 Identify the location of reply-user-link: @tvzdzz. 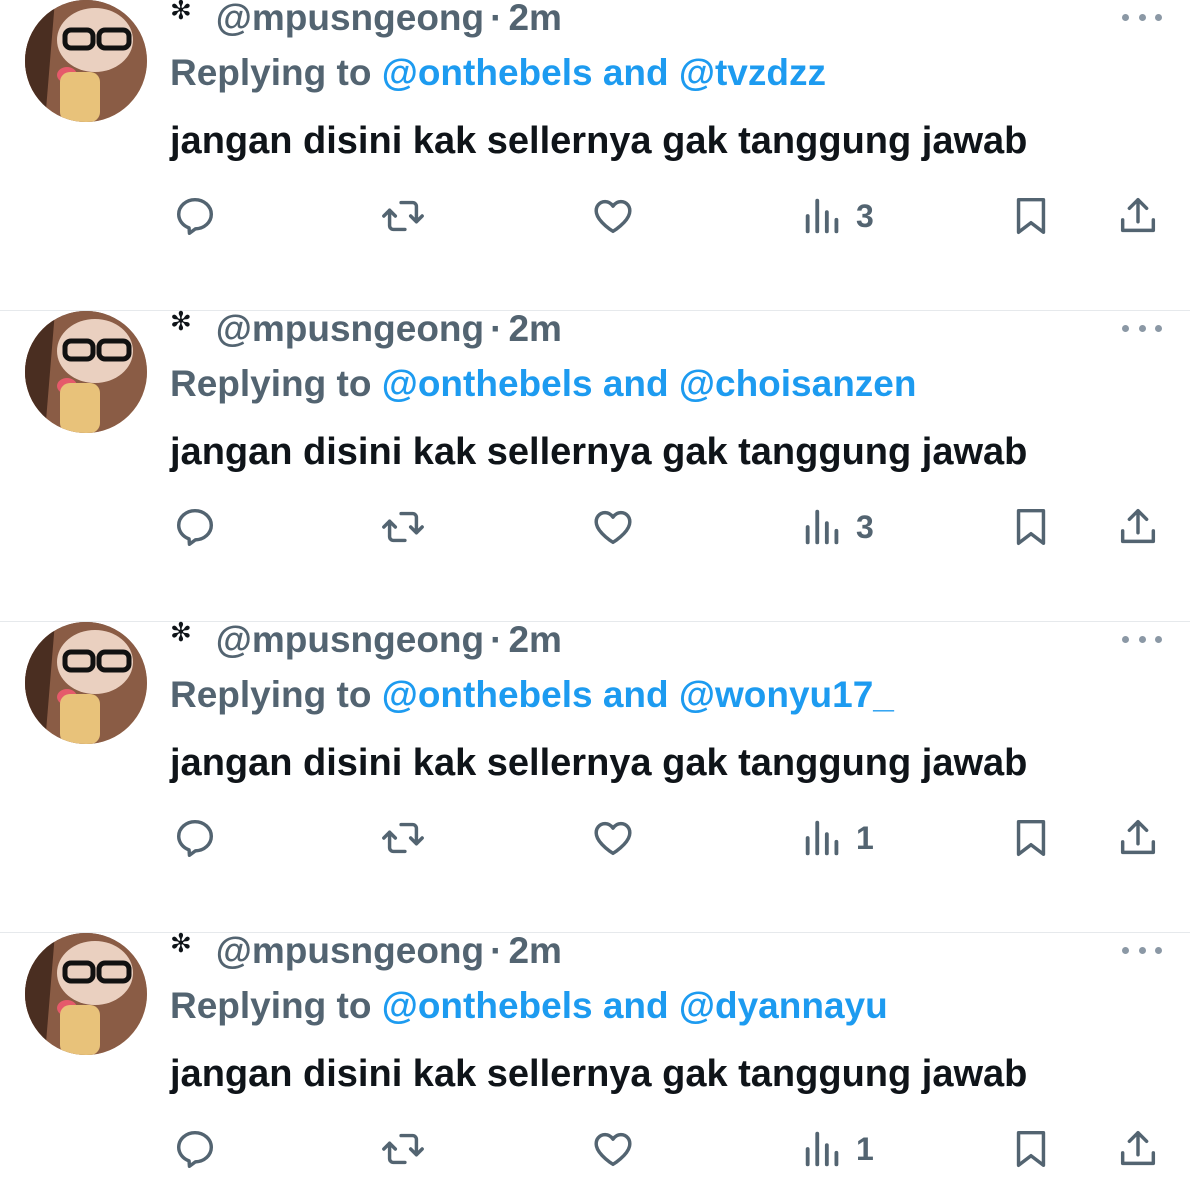
(752, 72).